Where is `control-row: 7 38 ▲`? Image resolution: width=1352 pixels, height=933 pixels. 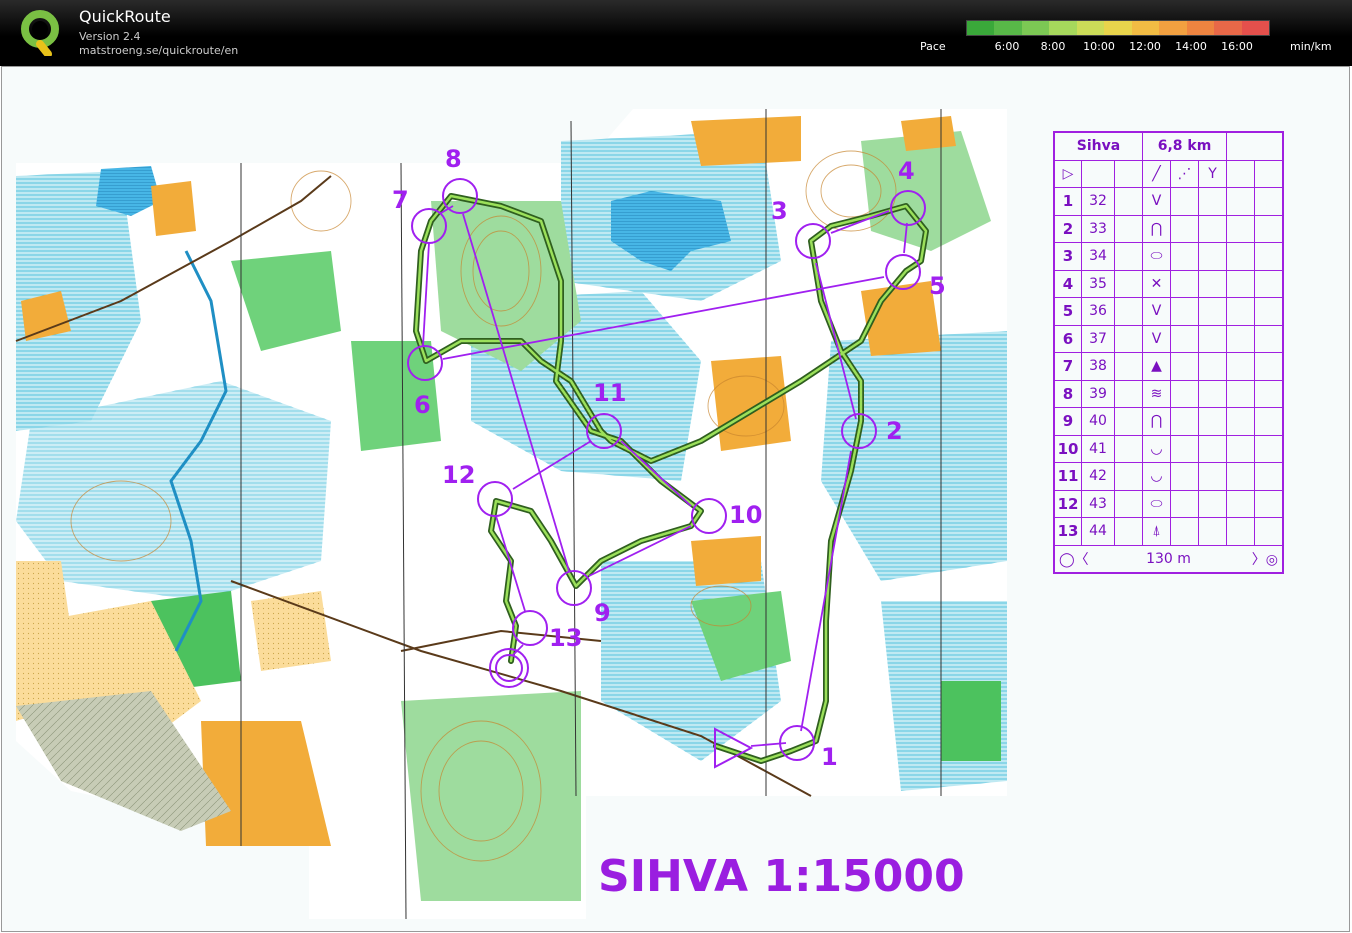 control-row: 7 38 ▲ is located at coordinates (1168, 366).